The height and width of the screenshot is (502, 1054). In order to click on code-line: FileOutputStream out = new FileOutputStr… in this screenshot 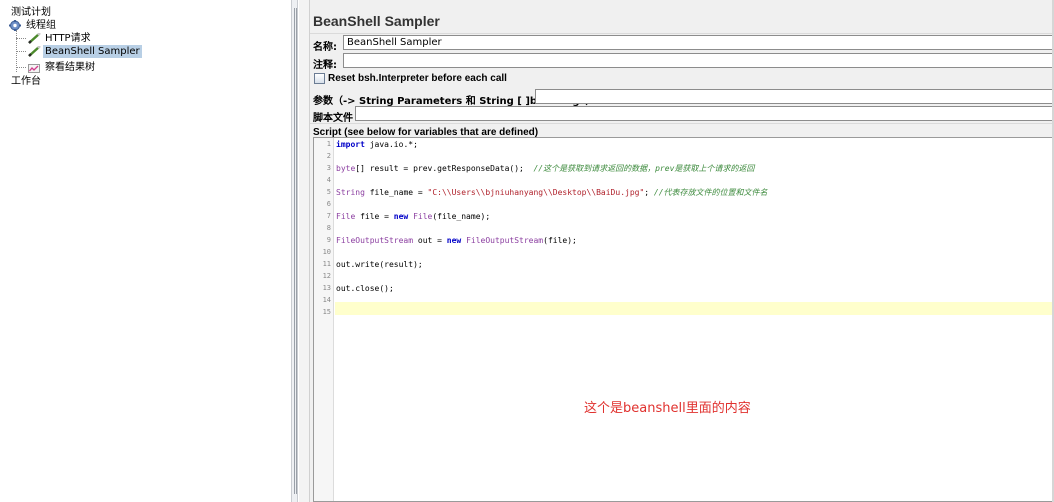, I will do `click(456, 240)`.